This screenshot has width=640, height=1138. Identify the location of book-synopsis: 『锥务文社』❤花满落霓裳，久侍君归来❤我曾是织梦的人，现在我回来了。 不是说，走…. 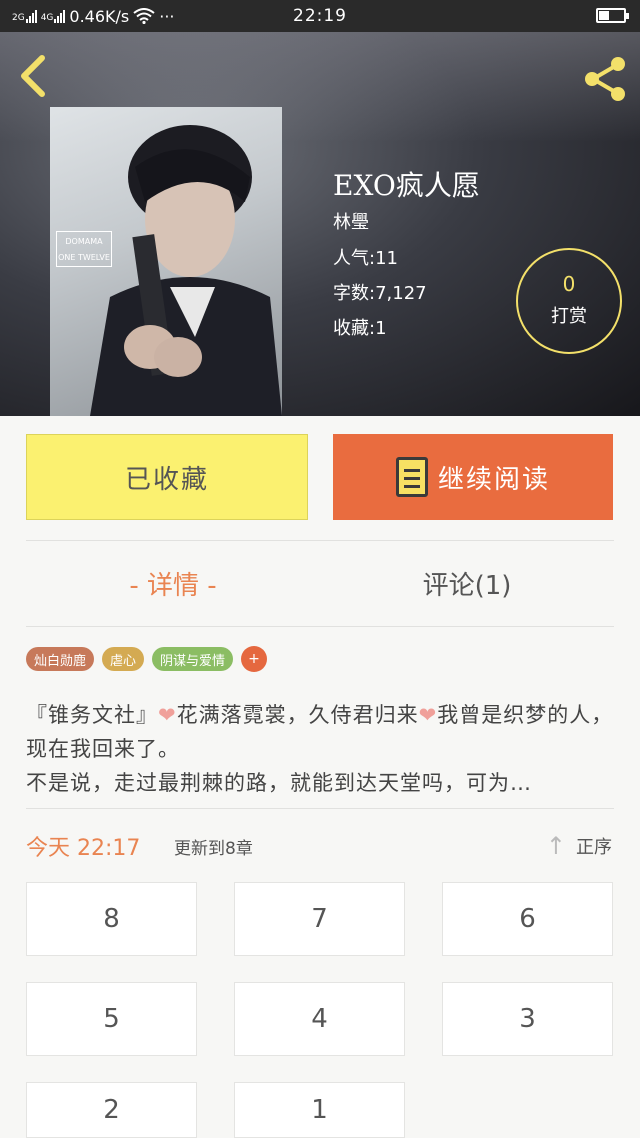
(321, 749).